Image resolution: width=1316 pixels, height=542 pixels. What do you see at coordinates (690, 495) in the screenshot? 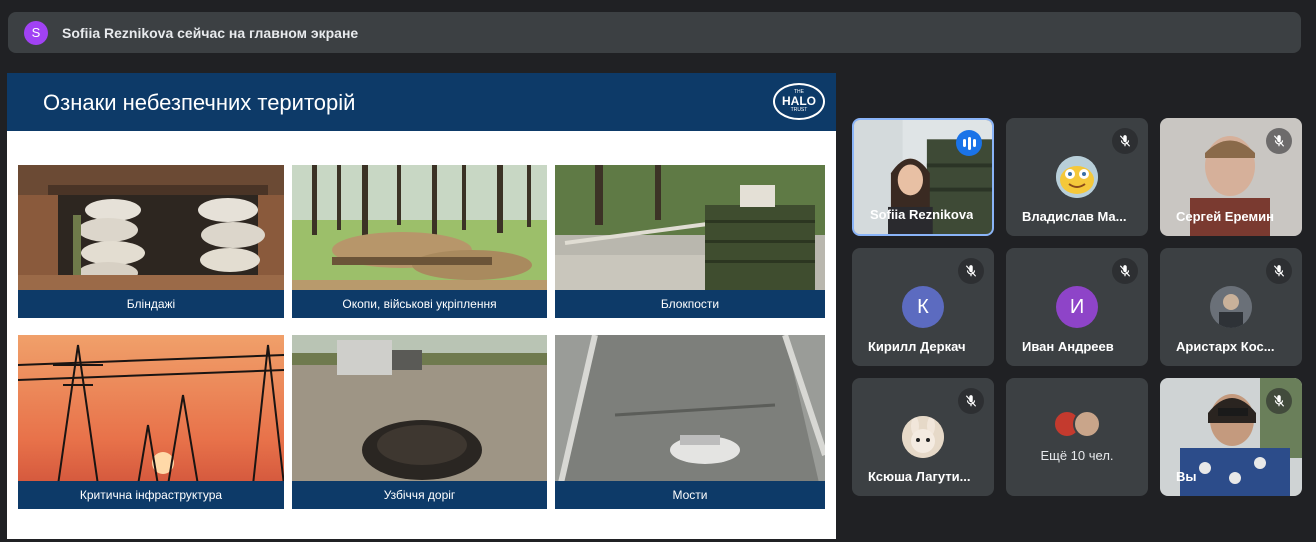
I see `tile-caption: Мости` at bounding box center [690, 495].